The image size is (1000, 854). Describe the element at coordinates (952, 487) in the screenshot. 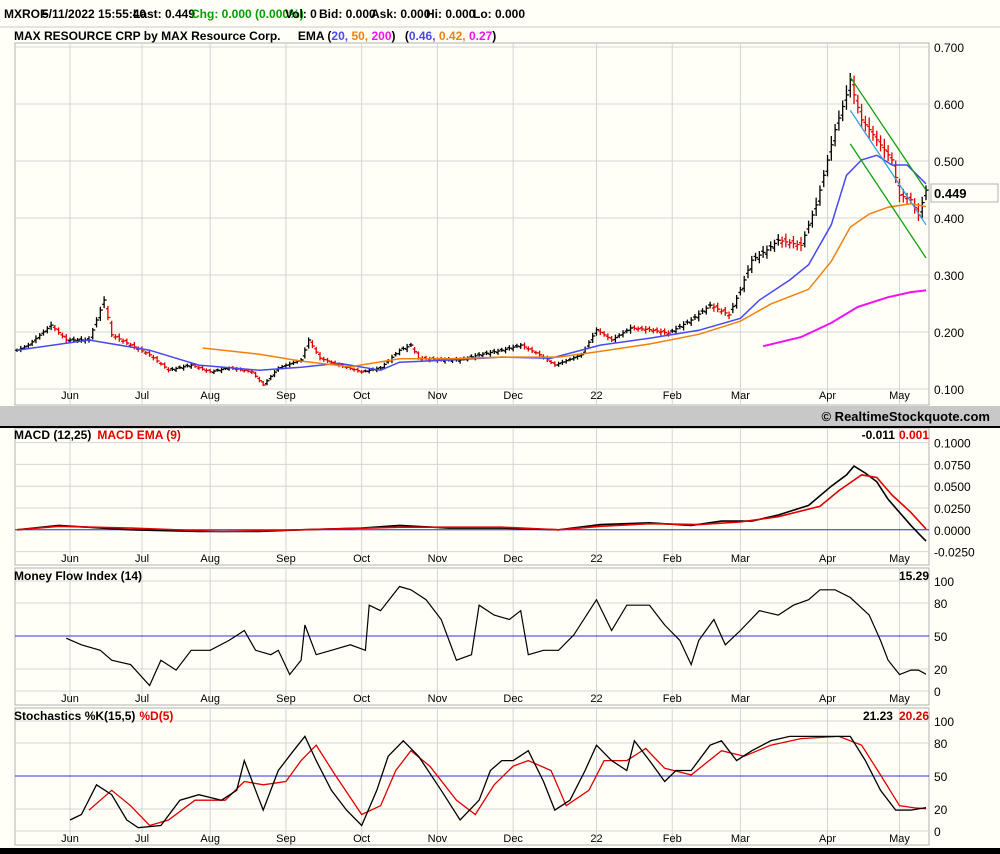

I see `macd-y-tick-label: 0.0500` at that location.